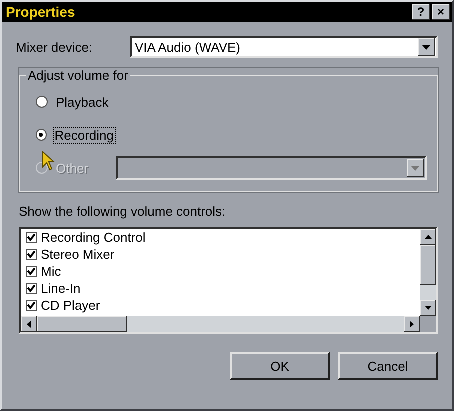 This screenshot has height=411, width=454. I want to click on volume-control-label: Stereo Mixer, so click(78, 254).